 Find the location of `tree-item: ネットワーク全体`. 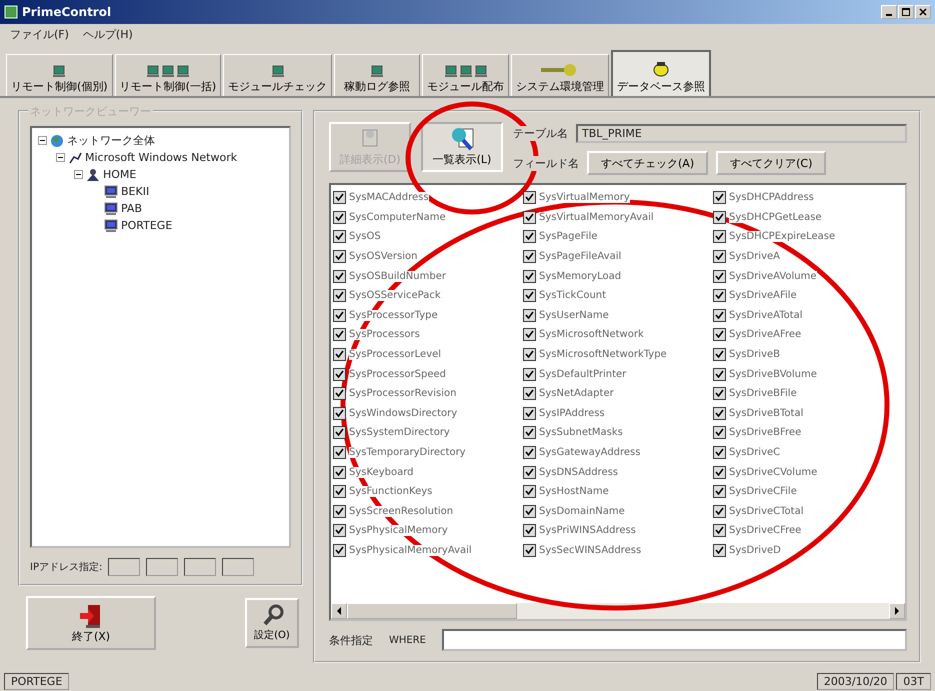

tree-item: ネットワーク全体 is located at coordinates (111, 140).